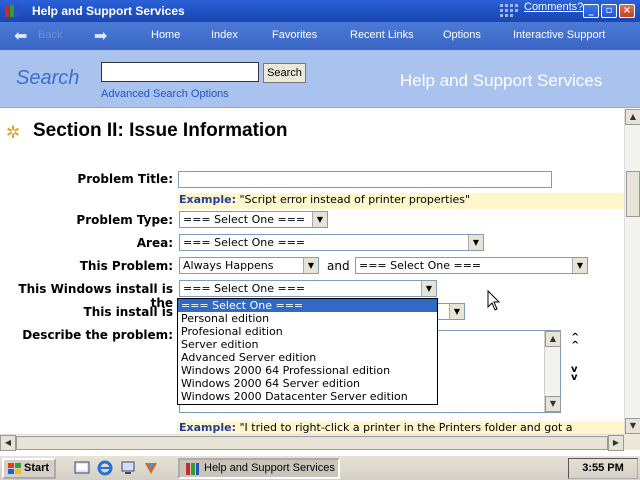  Describe the element at coordinates (82, 468) in the screenshot. I see `show-desktop-icon` at that location.